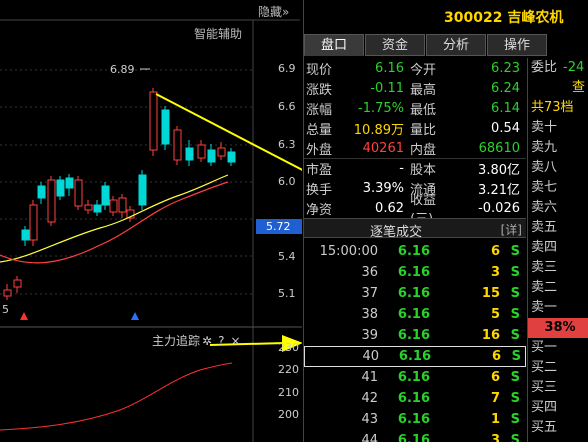 The height and width of the screenshot is (442, 588). Describe the element at coordinates (387, 88) in the screenshot. I see `stat-value: -0.11` at that location.